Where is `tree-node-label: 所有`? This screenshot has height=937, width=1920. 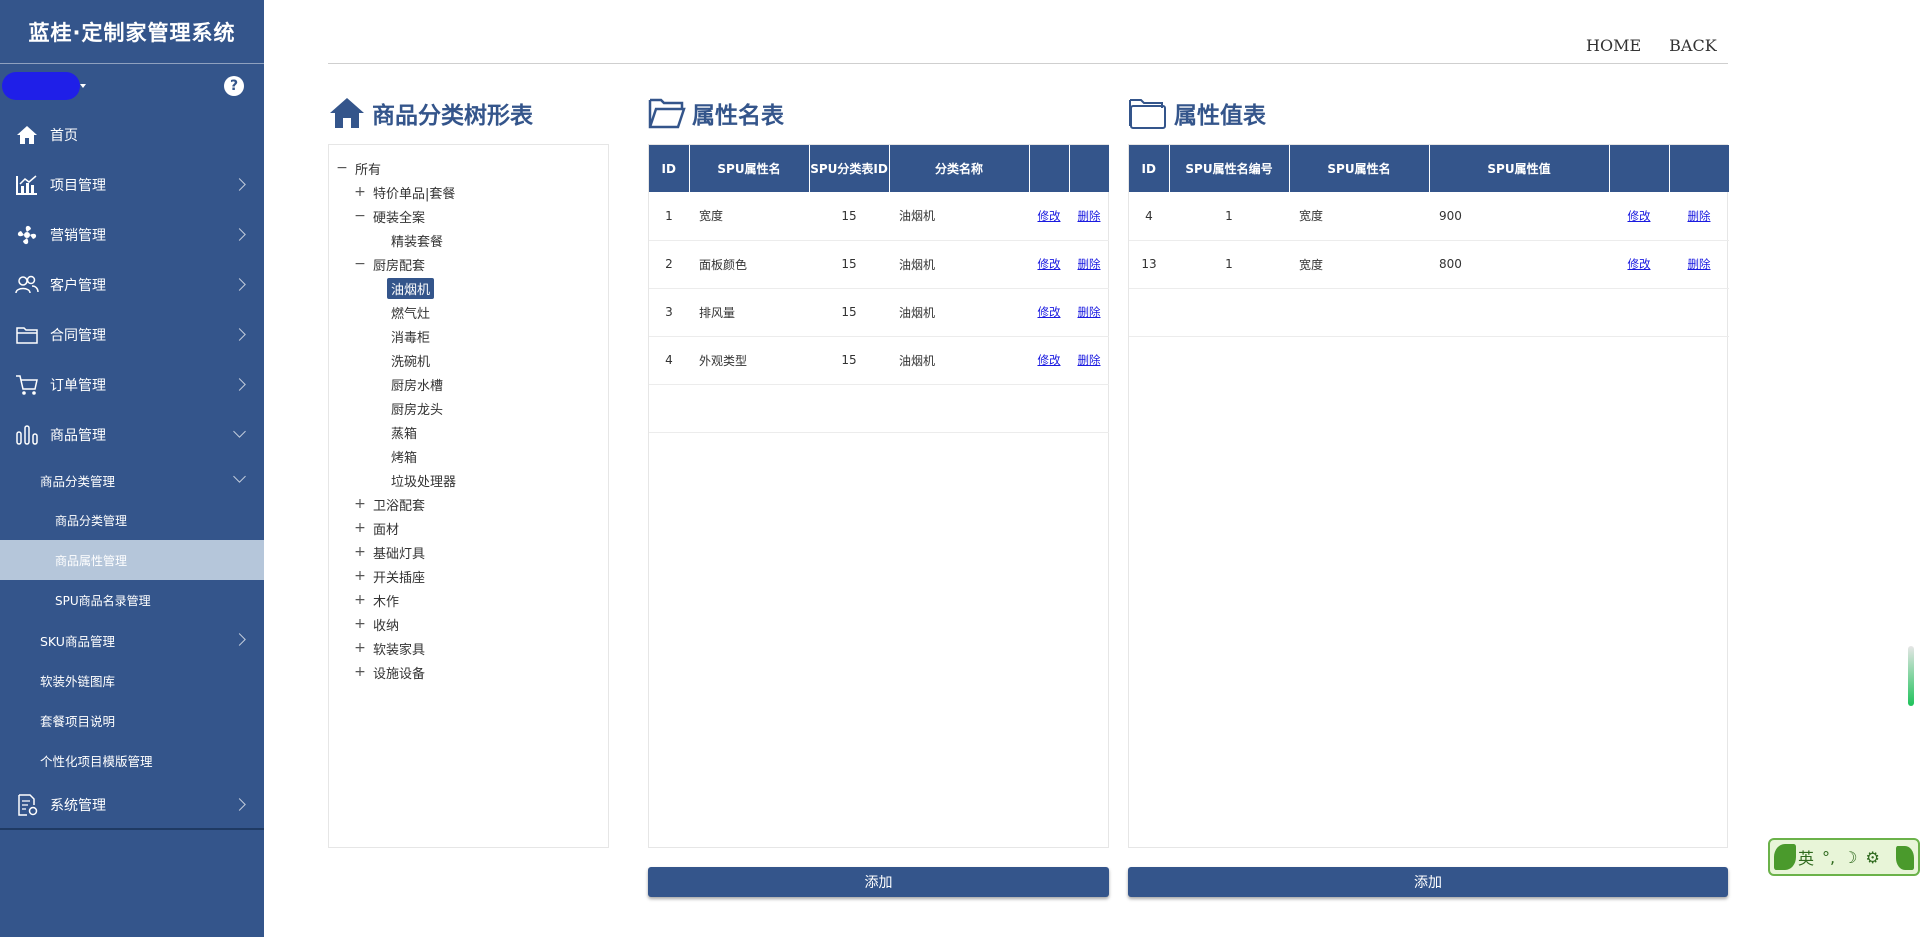 tree-node-label: 所有 is located at coordinates (368, 168).